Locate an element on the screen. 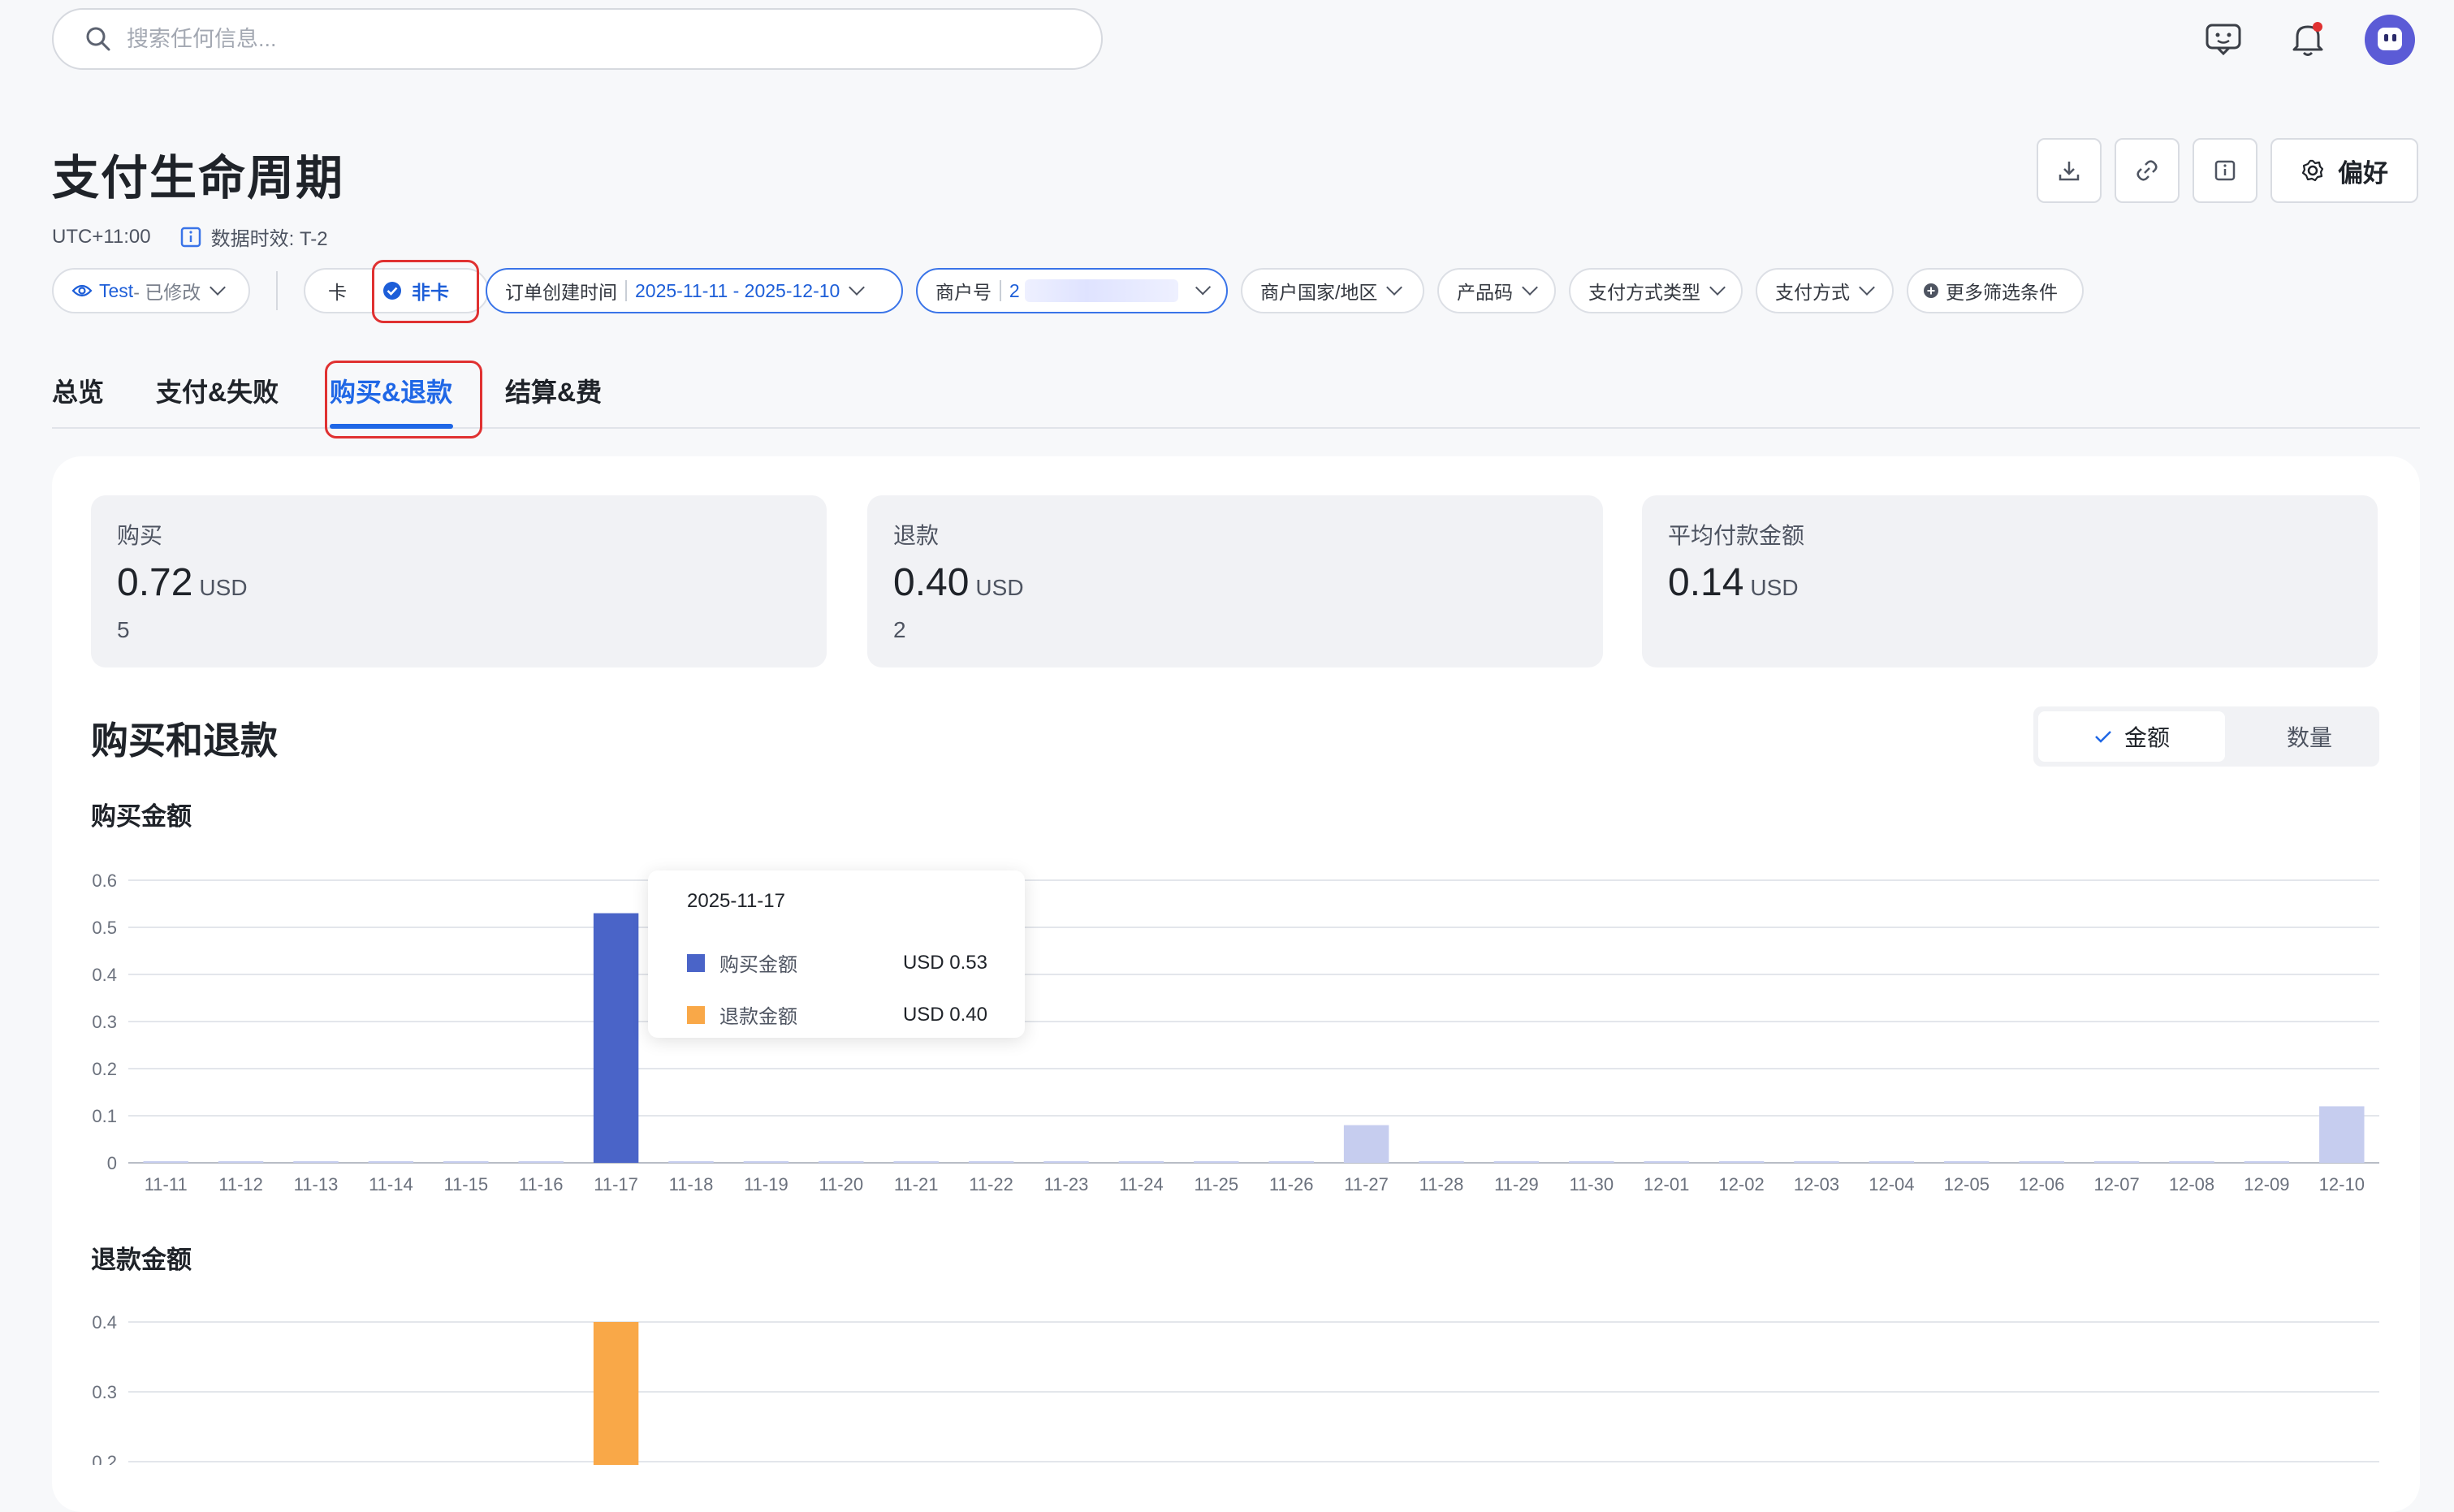 Image resolution: width=2454 pixels, height=1512 pixels. x-tick-label: 11-13 is located at coordinates (316, 1184).